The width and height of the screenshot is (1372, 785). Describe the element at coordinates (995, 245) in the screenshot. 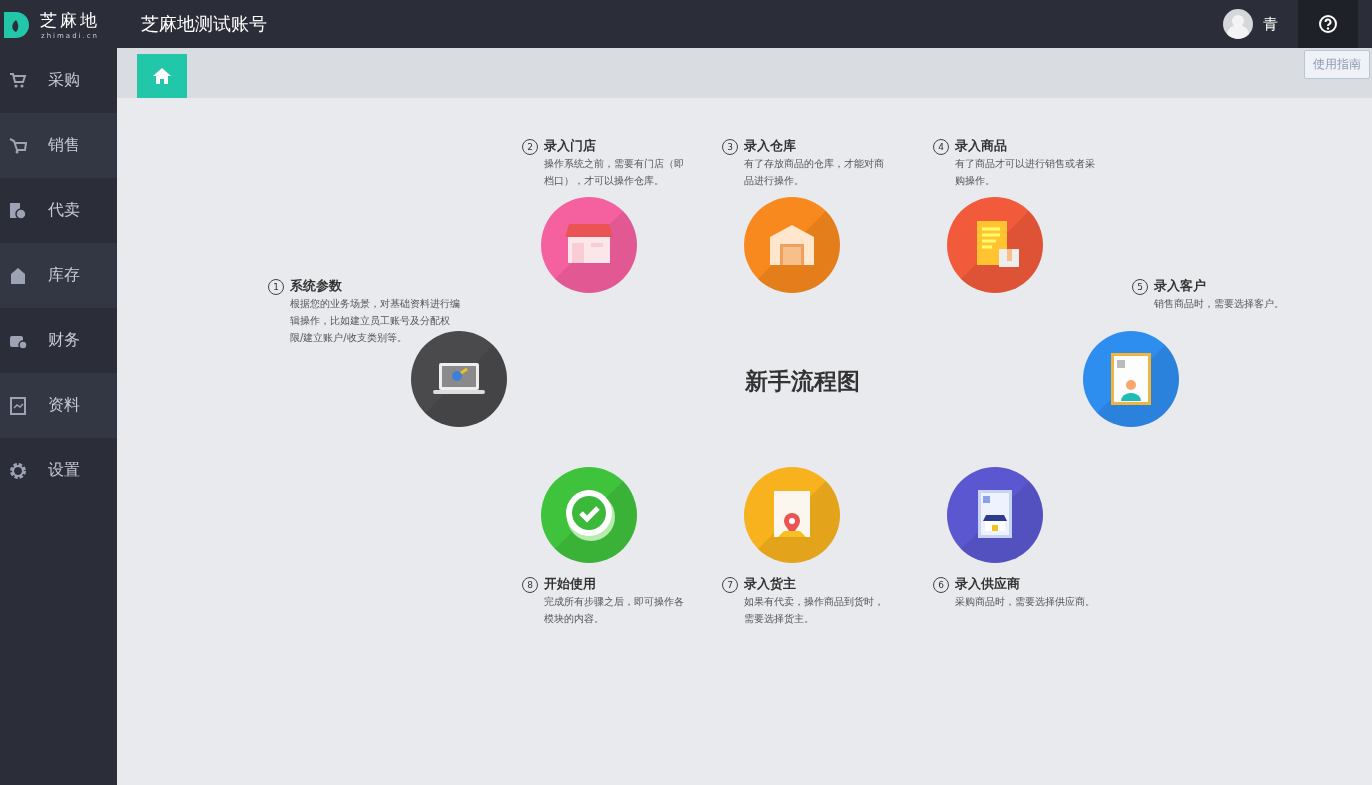

I see `document-box-icon` at that location.